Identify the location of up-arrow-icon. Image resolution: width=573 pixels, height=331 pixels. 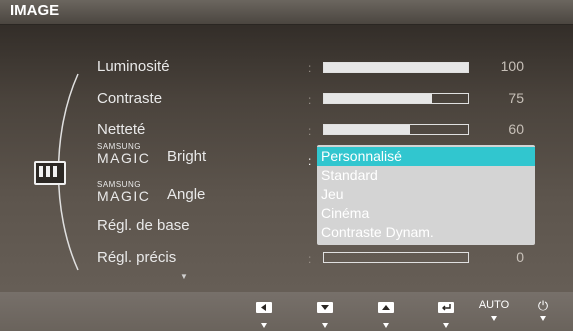
(386, 307).